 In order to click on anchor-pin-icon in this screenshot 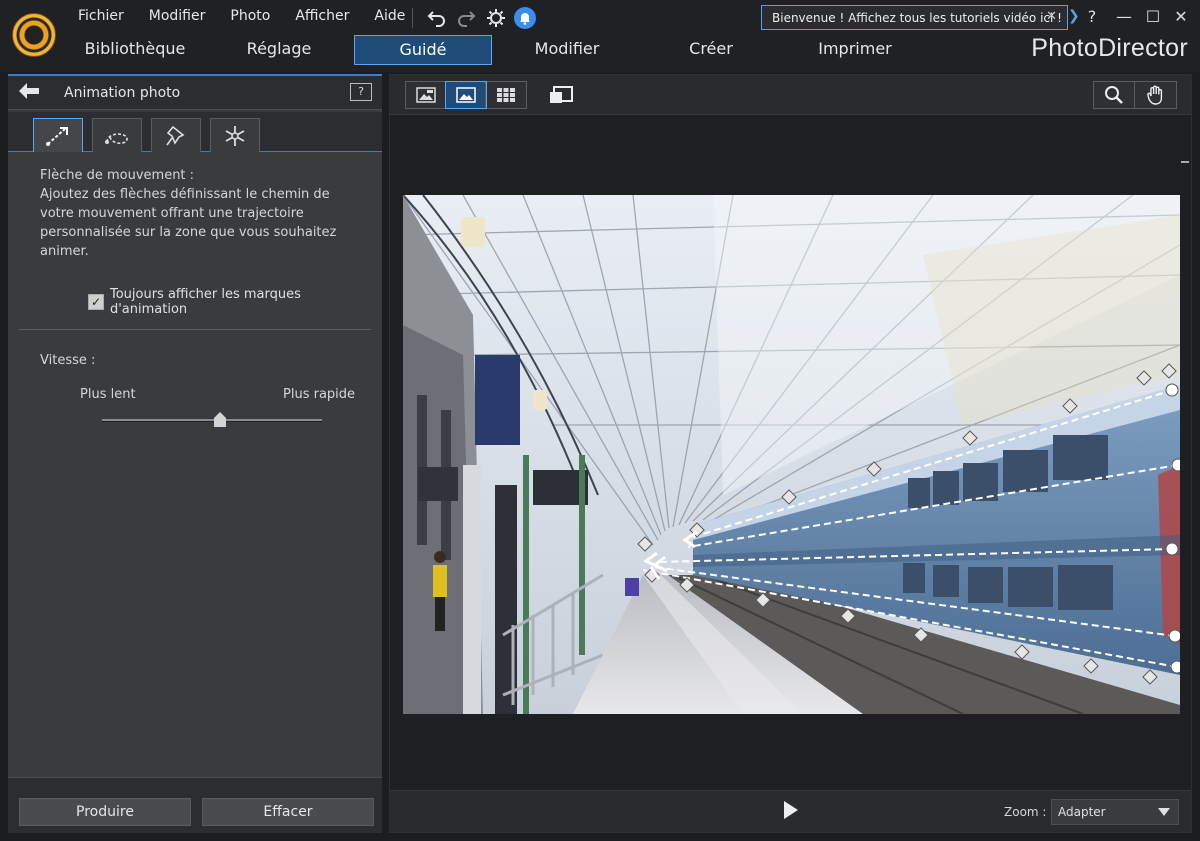, I will do `click(176, 135)`.